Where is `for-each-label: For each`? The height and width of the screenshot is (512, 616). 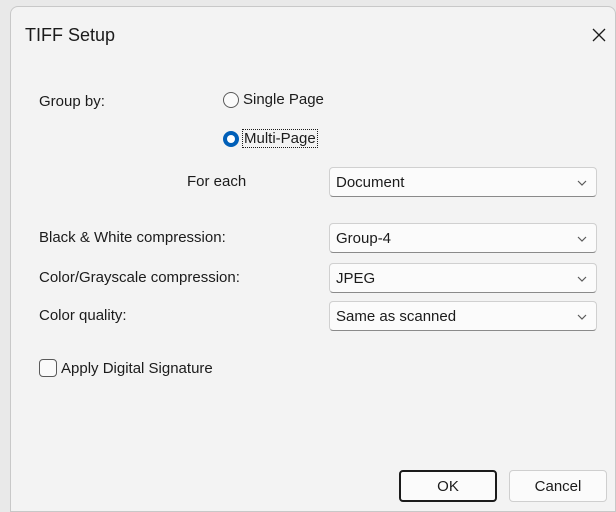
for-each-label: For each is located at coordinates (217, 181).